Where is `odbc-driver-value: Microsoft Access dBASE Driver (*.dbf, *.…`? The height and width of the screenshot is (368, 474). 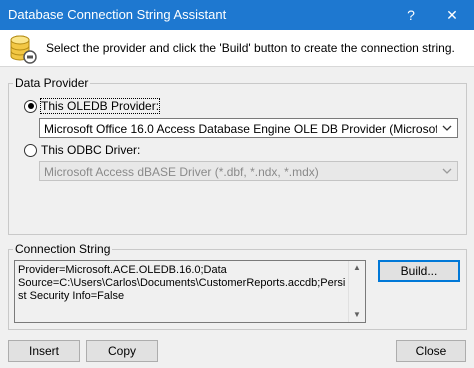
odbc-driver-value: Microsoft Access dBASE Driver (*.dbf, *.… is located at coordinates (181, 172).